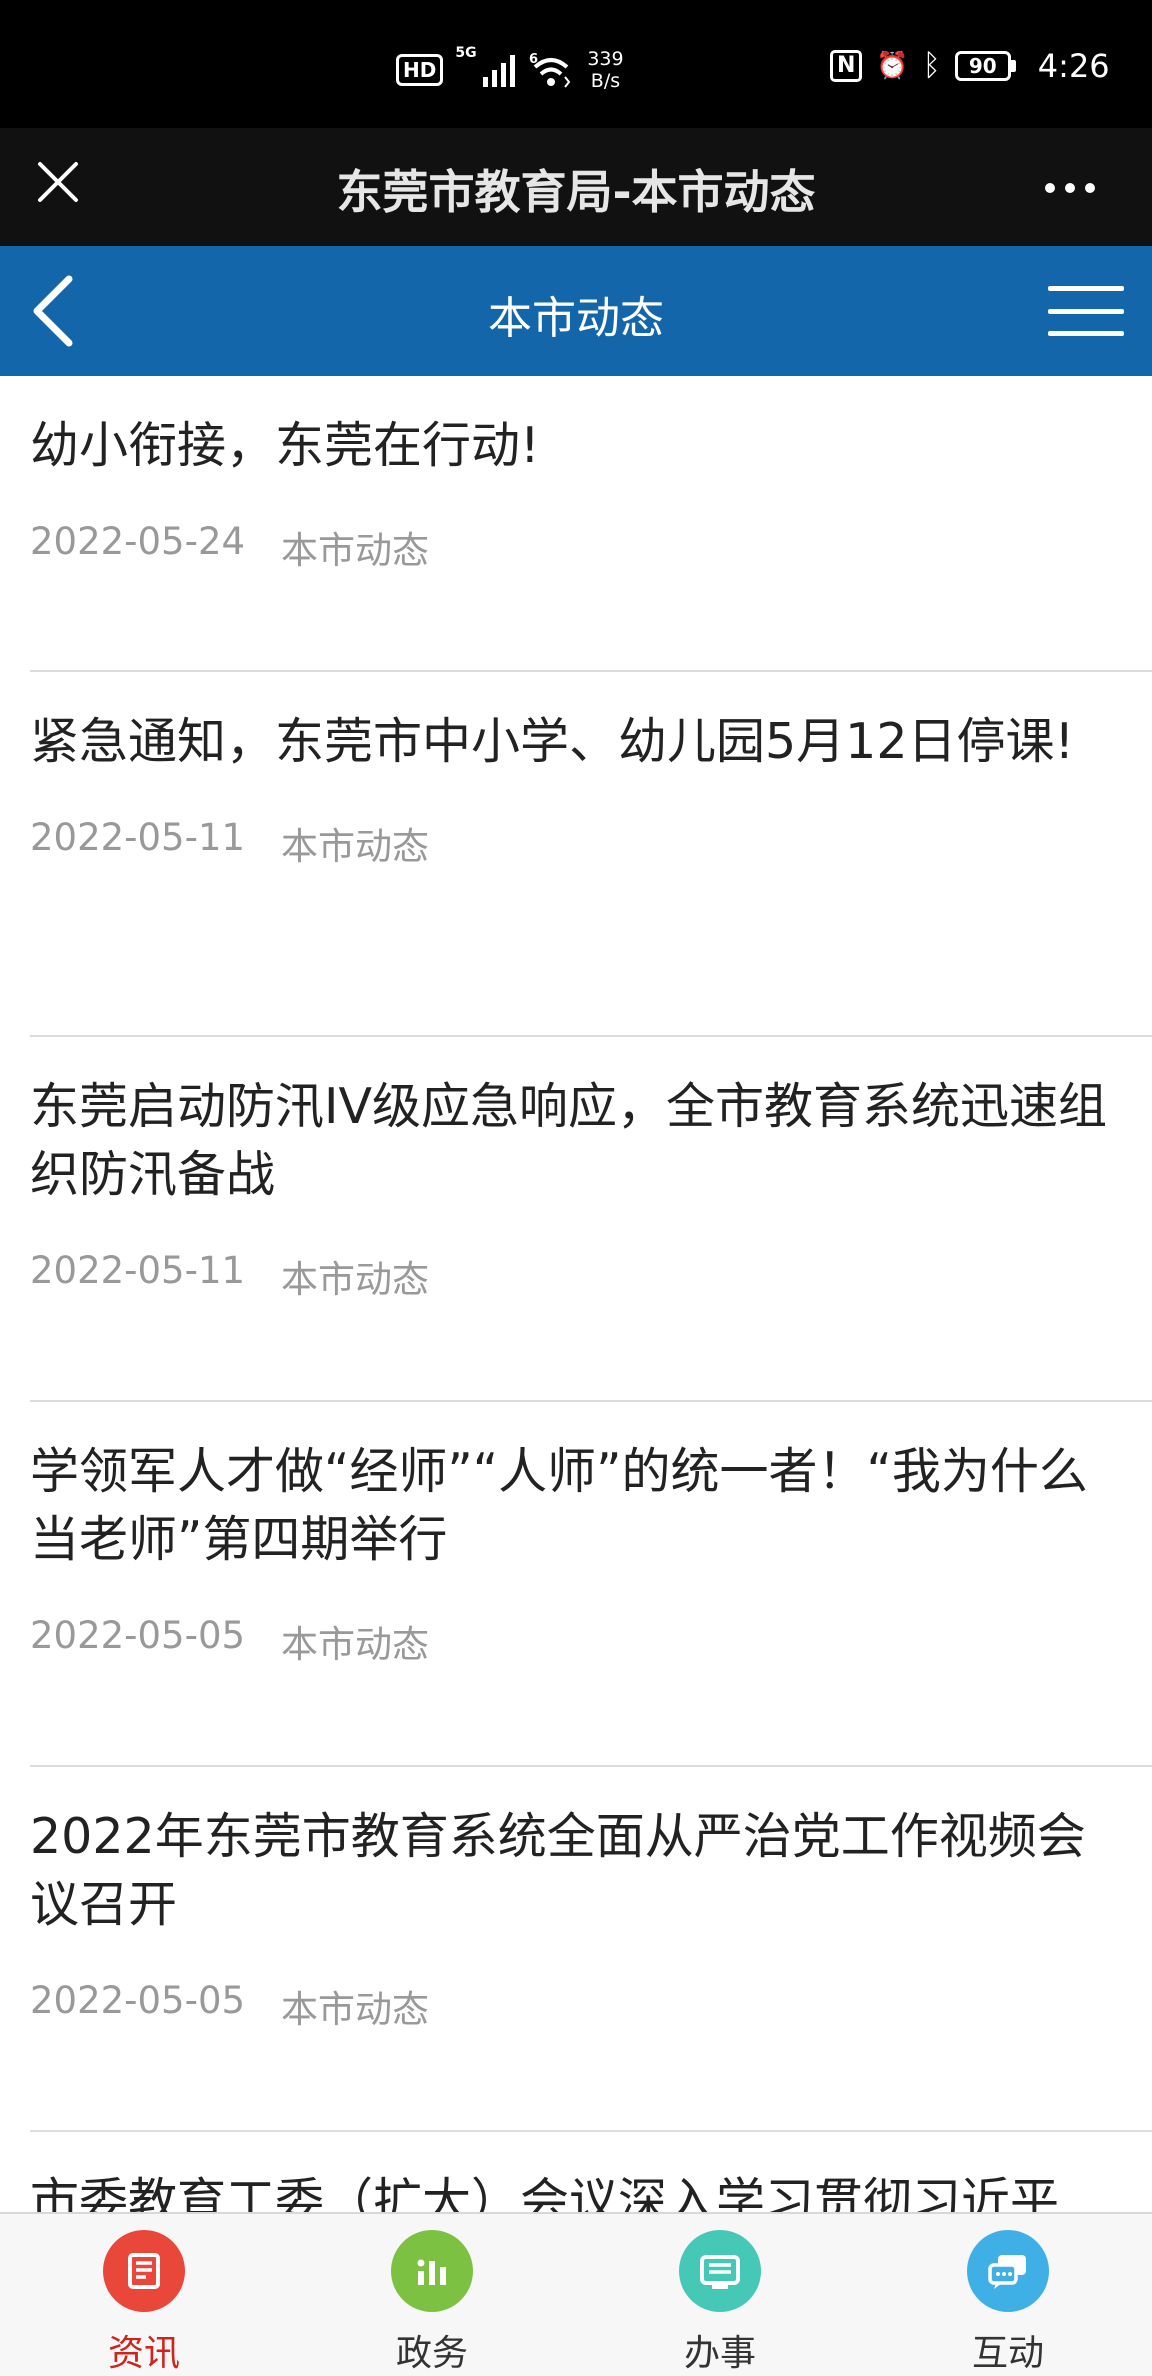  What do you see at coordinates (591, 2172) in the screenshot?
I see `news-item: 市委教育工委（扩大）会议深入学习贯彻习近平` at bounding box center [591, 2172].